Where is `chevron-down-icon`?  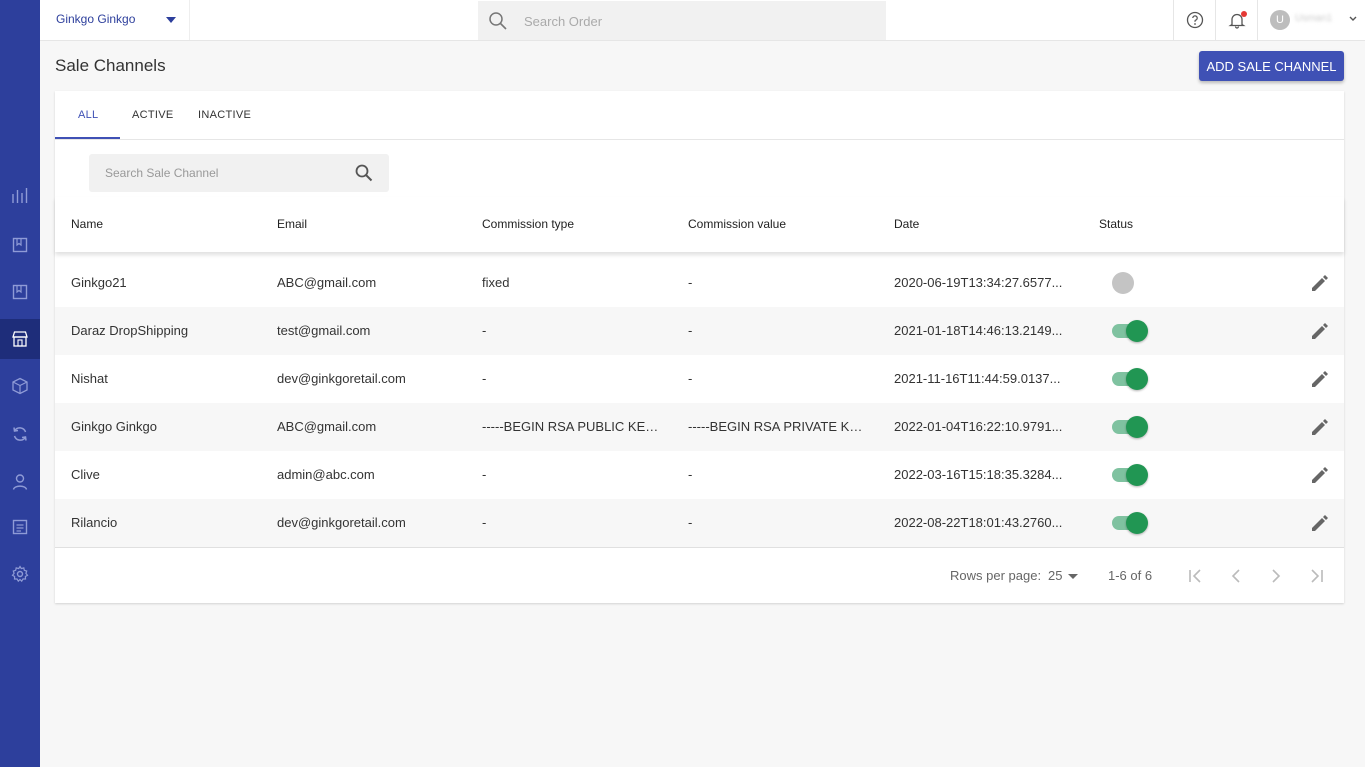
chevron-down-icon is located at coordinates (1353, 18).